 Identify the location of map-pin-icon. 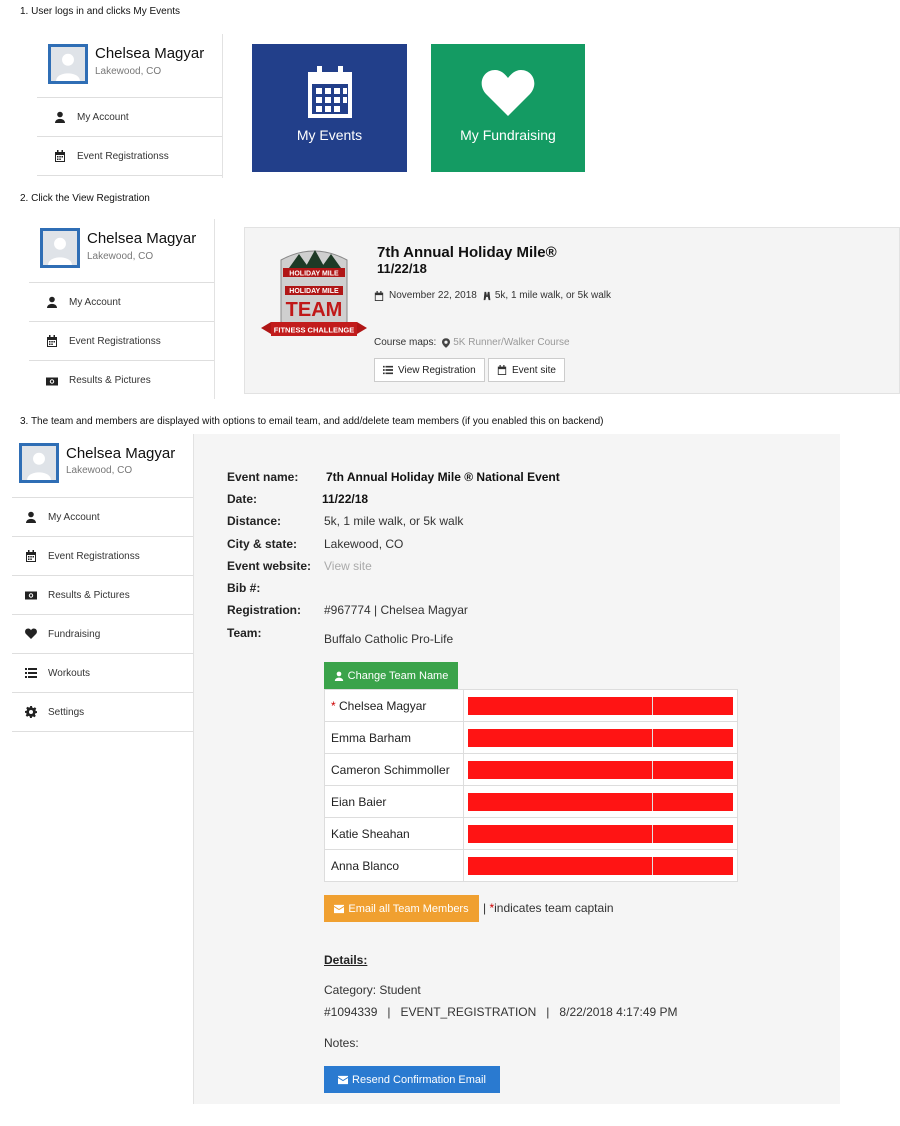
(446, 342).